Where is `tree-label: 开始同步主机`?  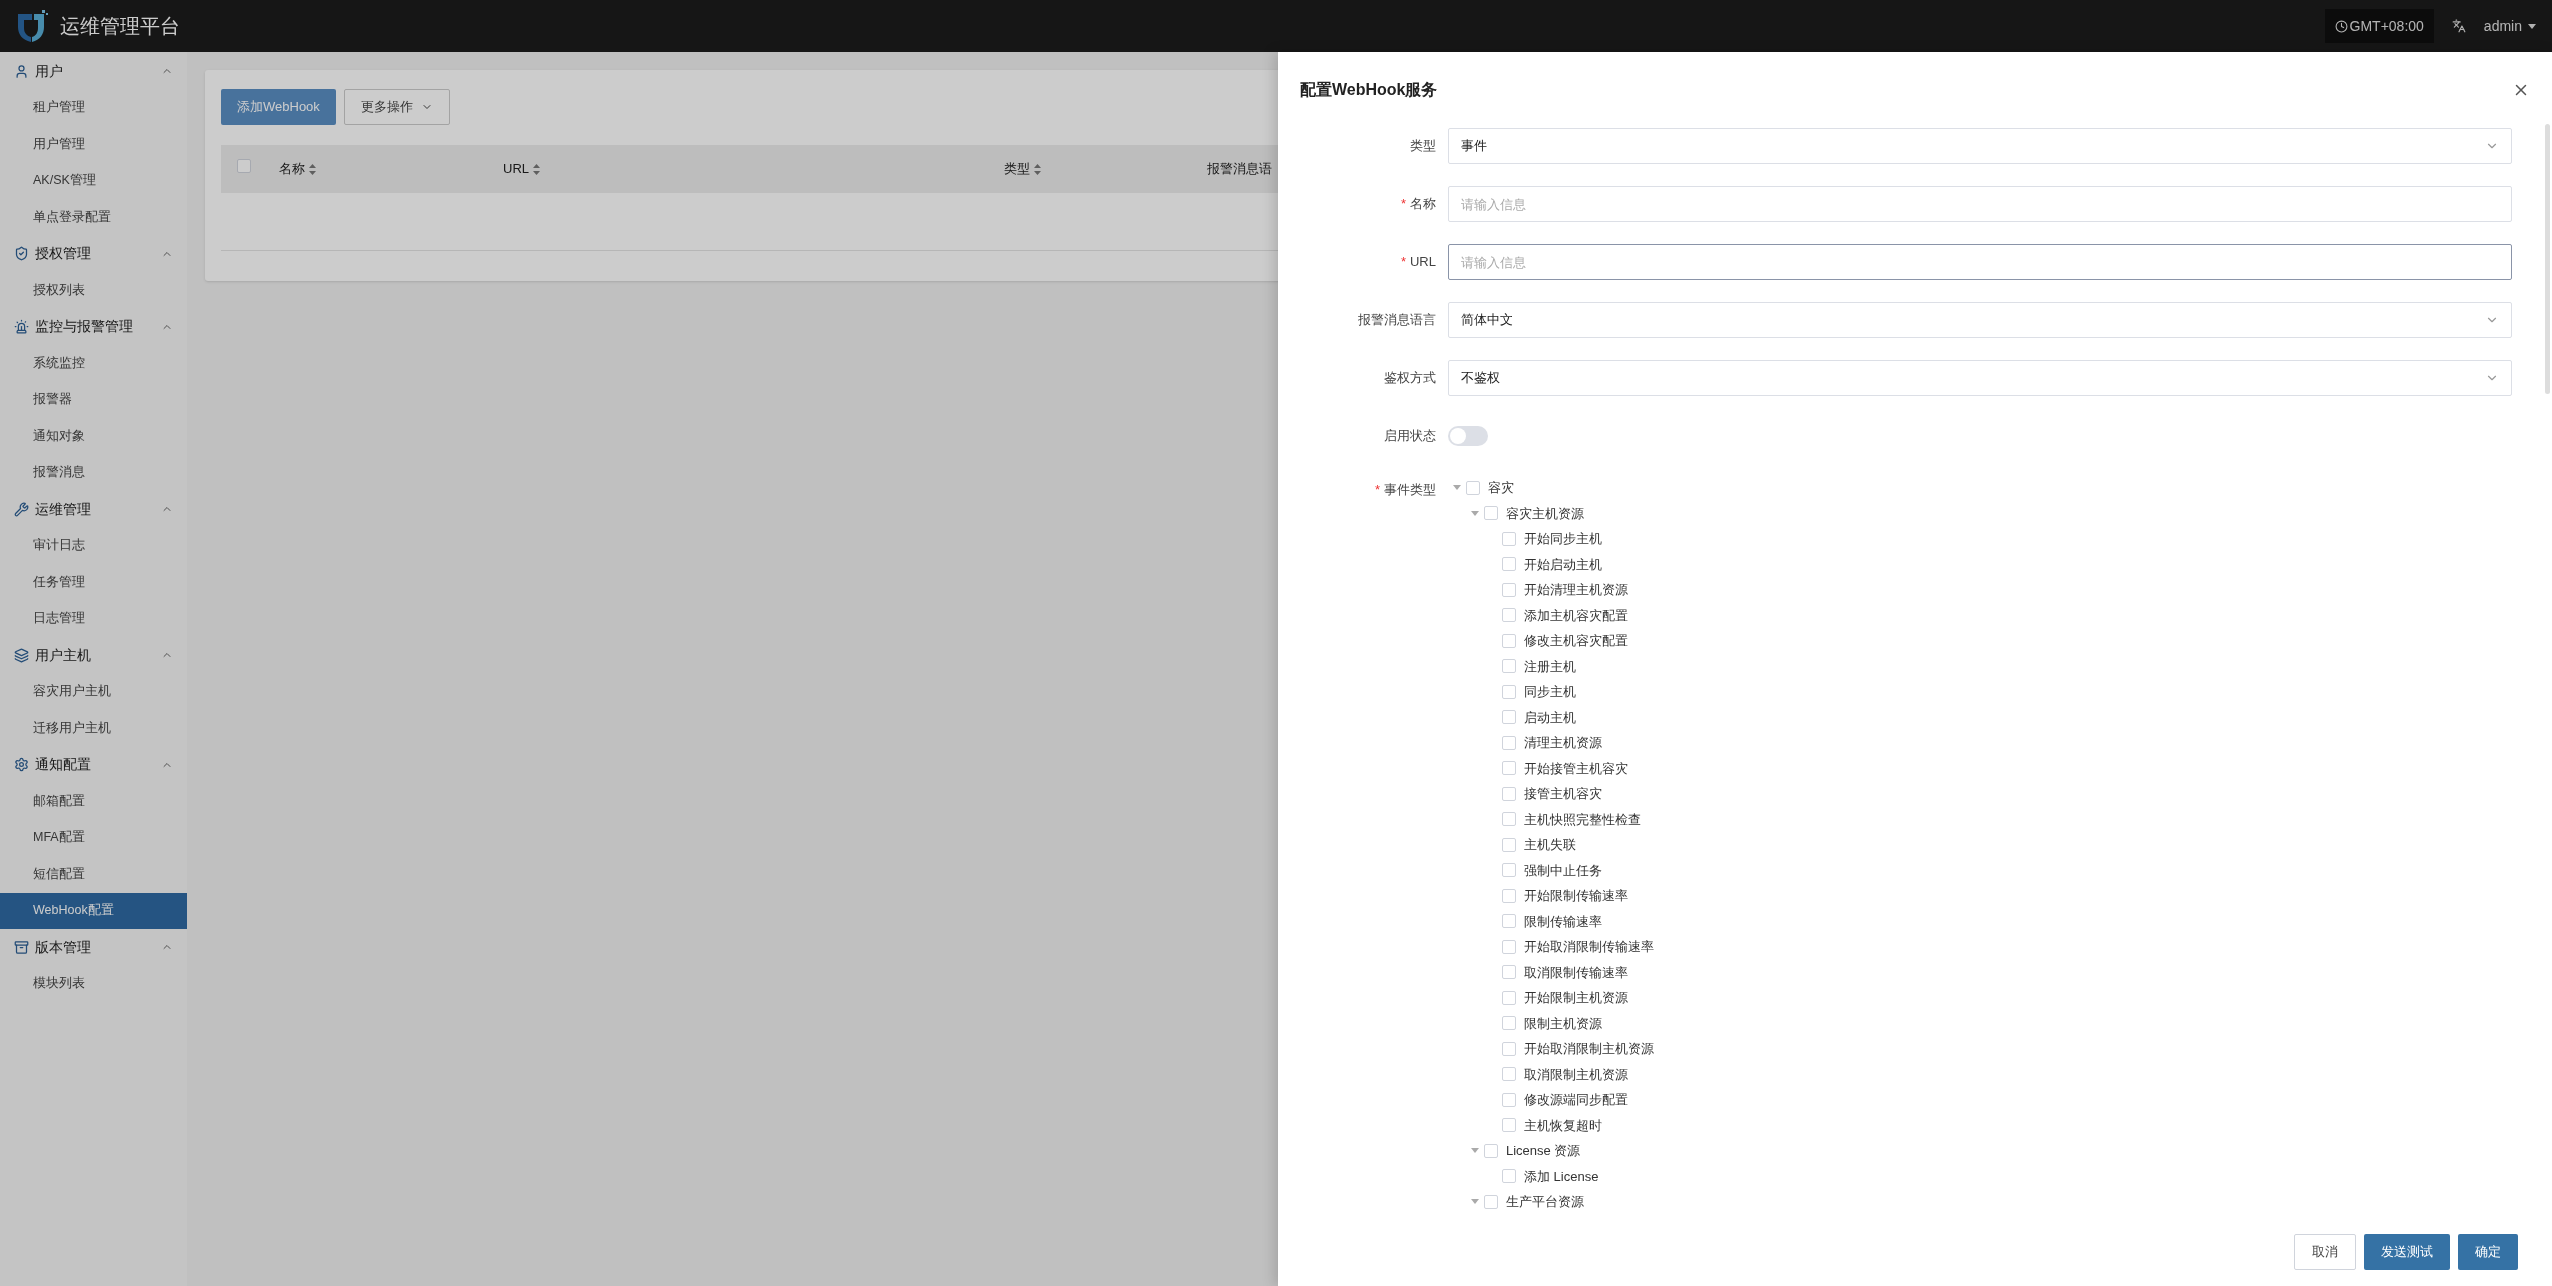 tree-label: 开始同步主机 is located at coordinates (1563, 539).